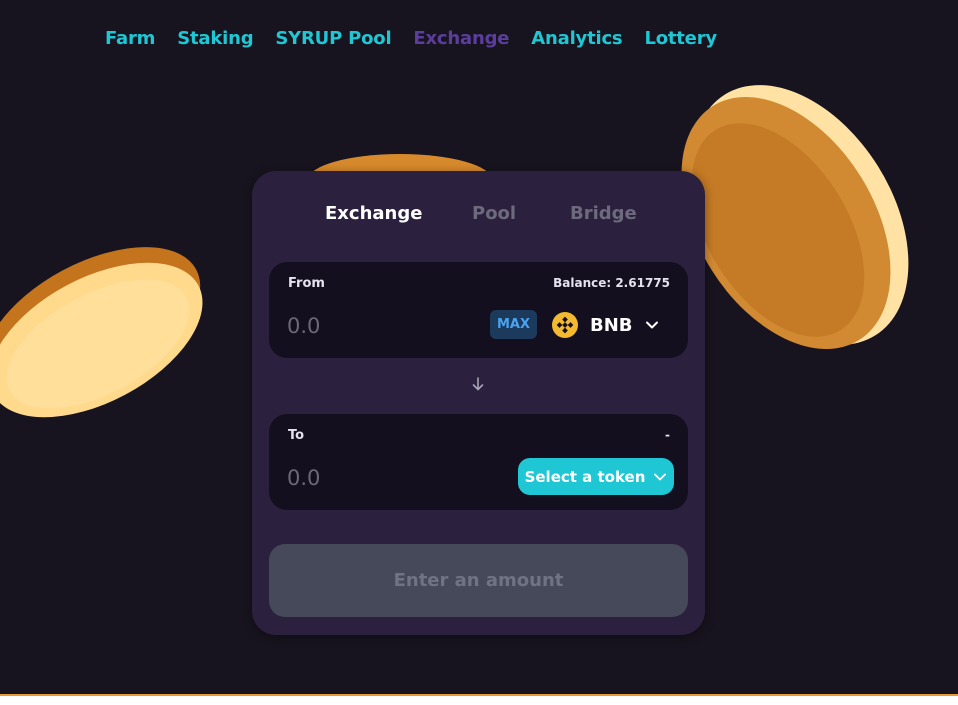 This screenshot has width=958, height=705. What do you see at coordinates (565, 325) in the screenshot?
I see `bnb-icon` at bounding box center [565, 325].